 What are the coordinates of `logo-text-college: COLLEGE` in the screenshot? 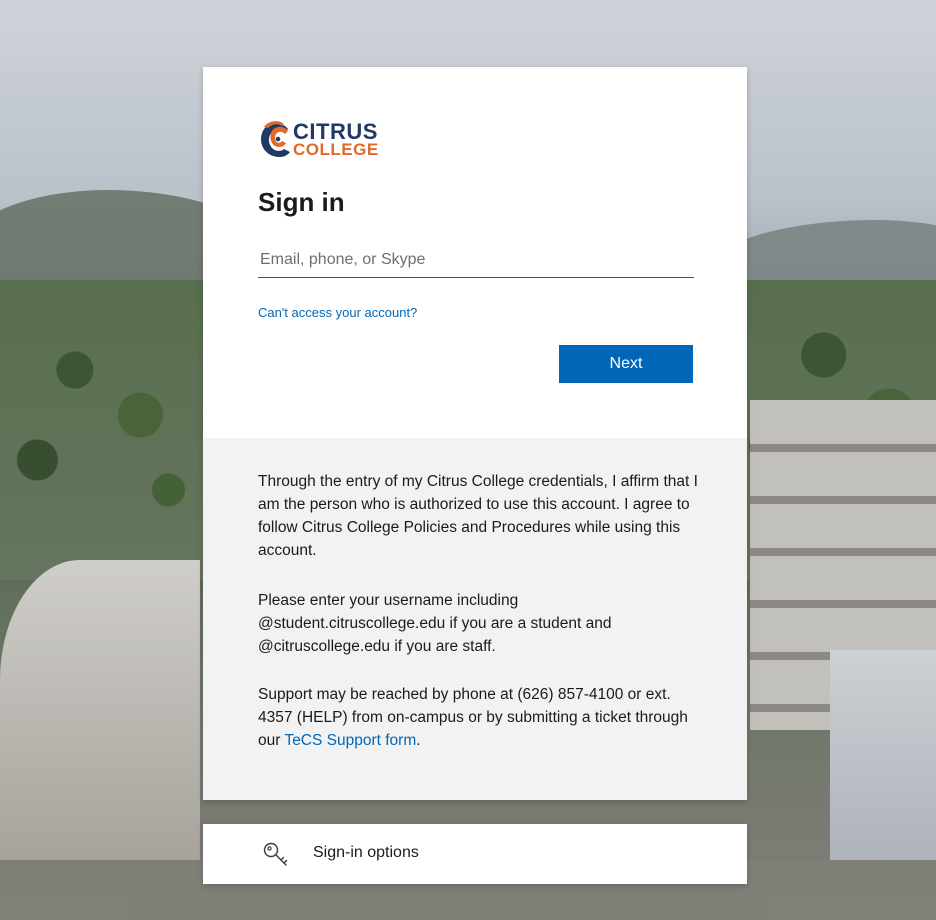 It's located at (336, 149).